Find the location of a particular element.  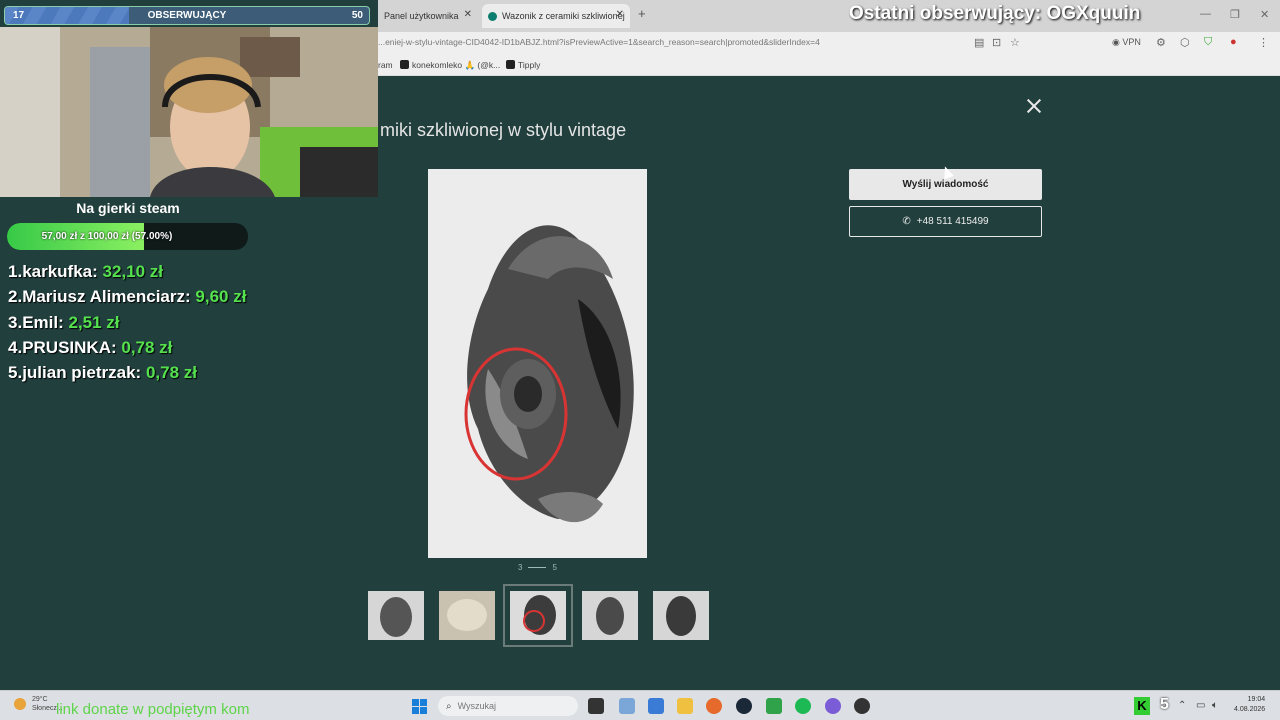

donor-row: 5.julian pietrzak: 0,78 zł is located at coordinates (127, 375).